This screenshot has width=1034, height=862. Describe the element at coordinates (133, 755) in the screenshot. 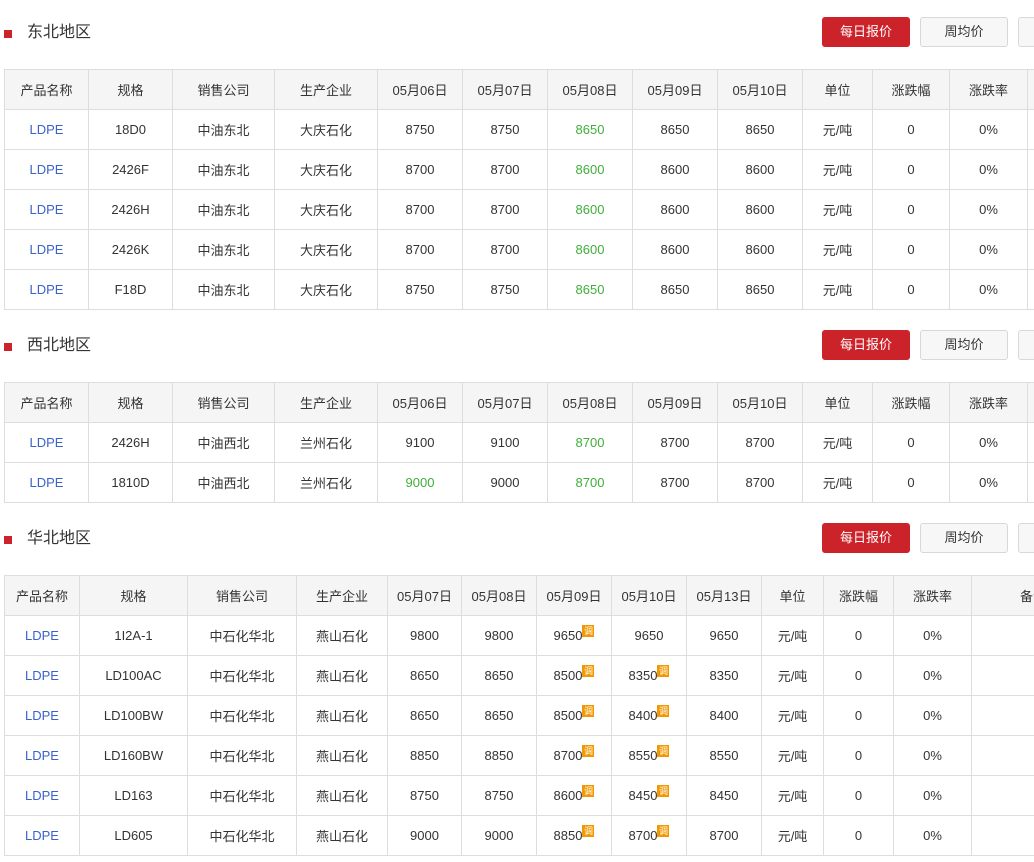

I see `table-cell: LD160BW` at that location.